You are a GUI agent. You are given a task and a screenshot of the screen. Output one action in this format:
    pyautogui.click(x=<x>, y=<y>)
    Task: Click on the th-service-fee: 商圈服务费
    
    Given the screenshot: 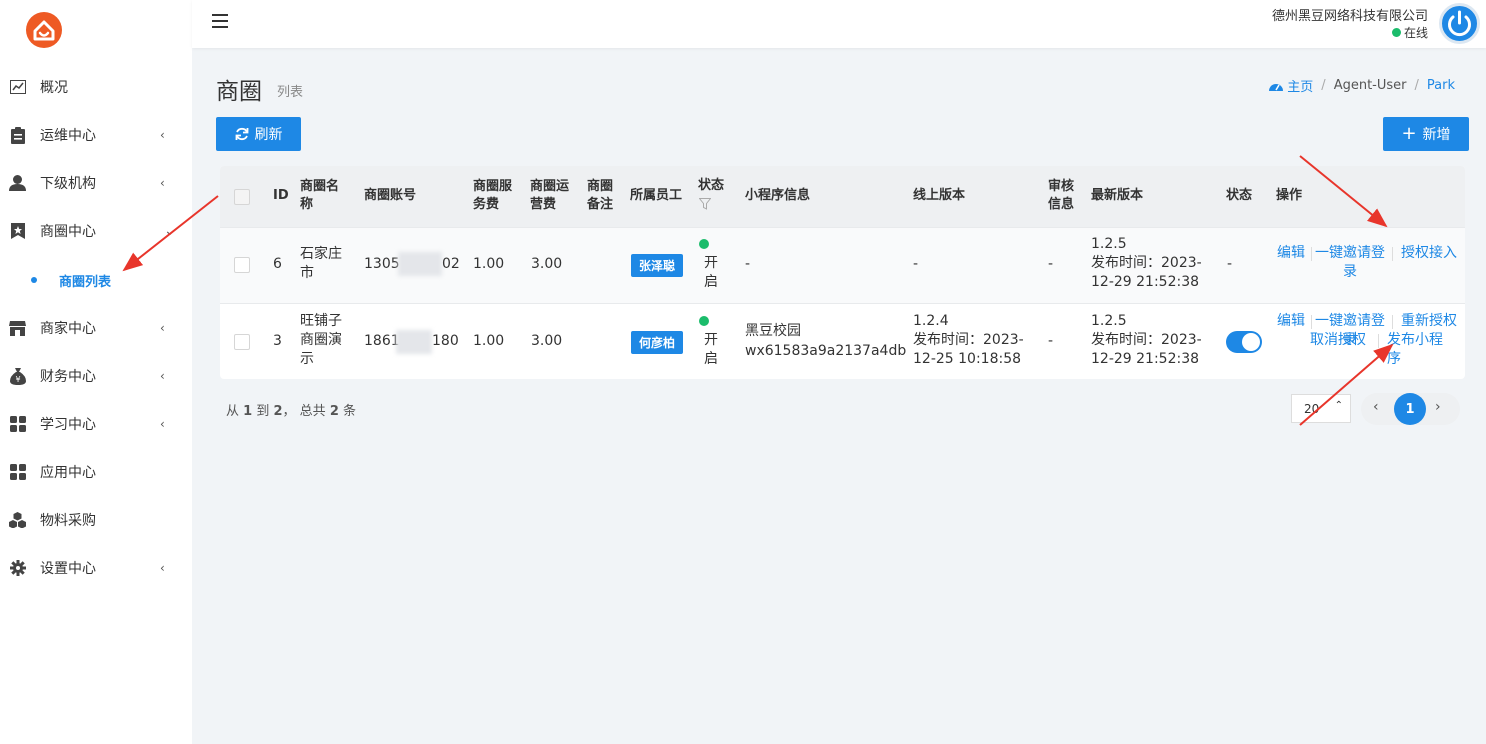 What is the action you would take?
    pyautogui.click(x=493, y=195)
    